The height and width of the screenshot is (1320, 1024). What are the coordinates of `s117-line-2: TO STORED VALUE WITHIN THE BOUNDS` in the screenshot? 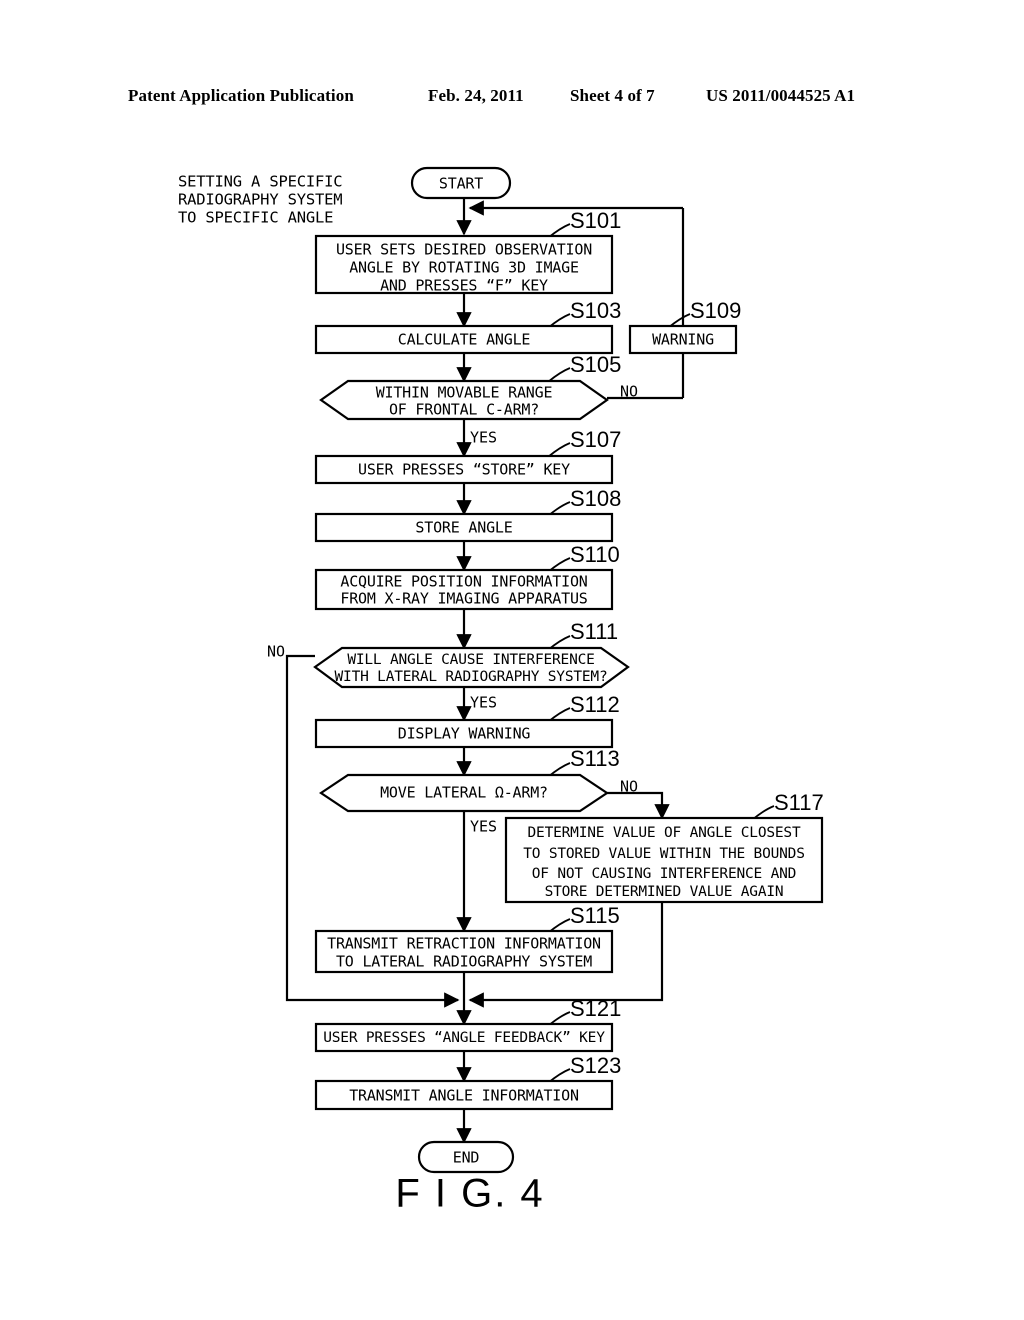 It's located at (663, 854).